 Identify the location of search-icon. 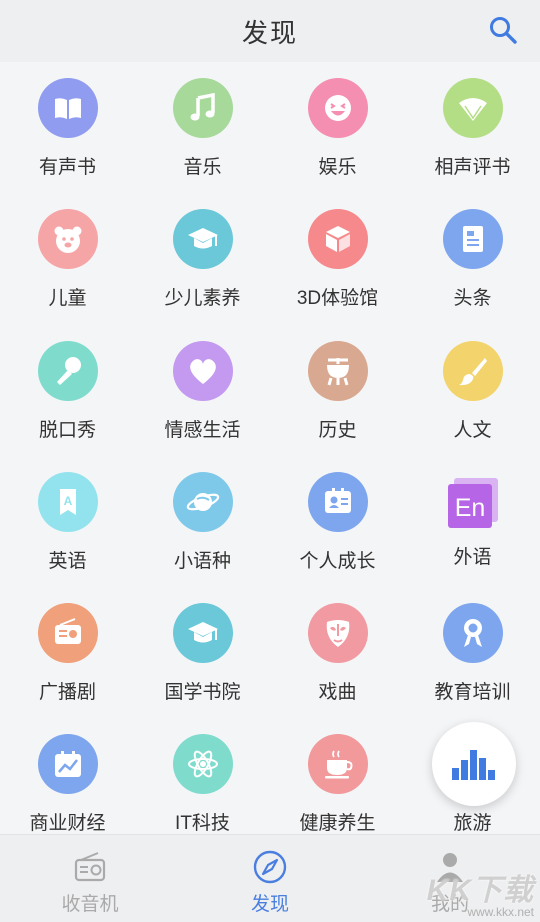
(503, 30).